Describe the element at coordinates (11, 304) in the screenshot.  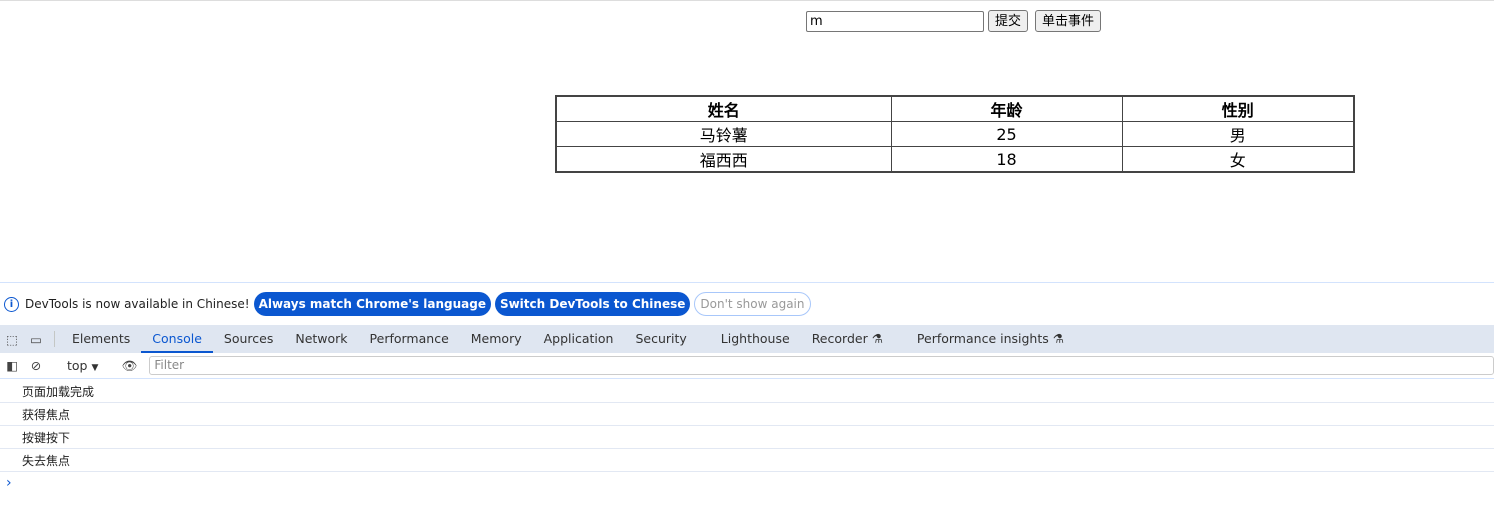
I see `info-icon: i` at that location.